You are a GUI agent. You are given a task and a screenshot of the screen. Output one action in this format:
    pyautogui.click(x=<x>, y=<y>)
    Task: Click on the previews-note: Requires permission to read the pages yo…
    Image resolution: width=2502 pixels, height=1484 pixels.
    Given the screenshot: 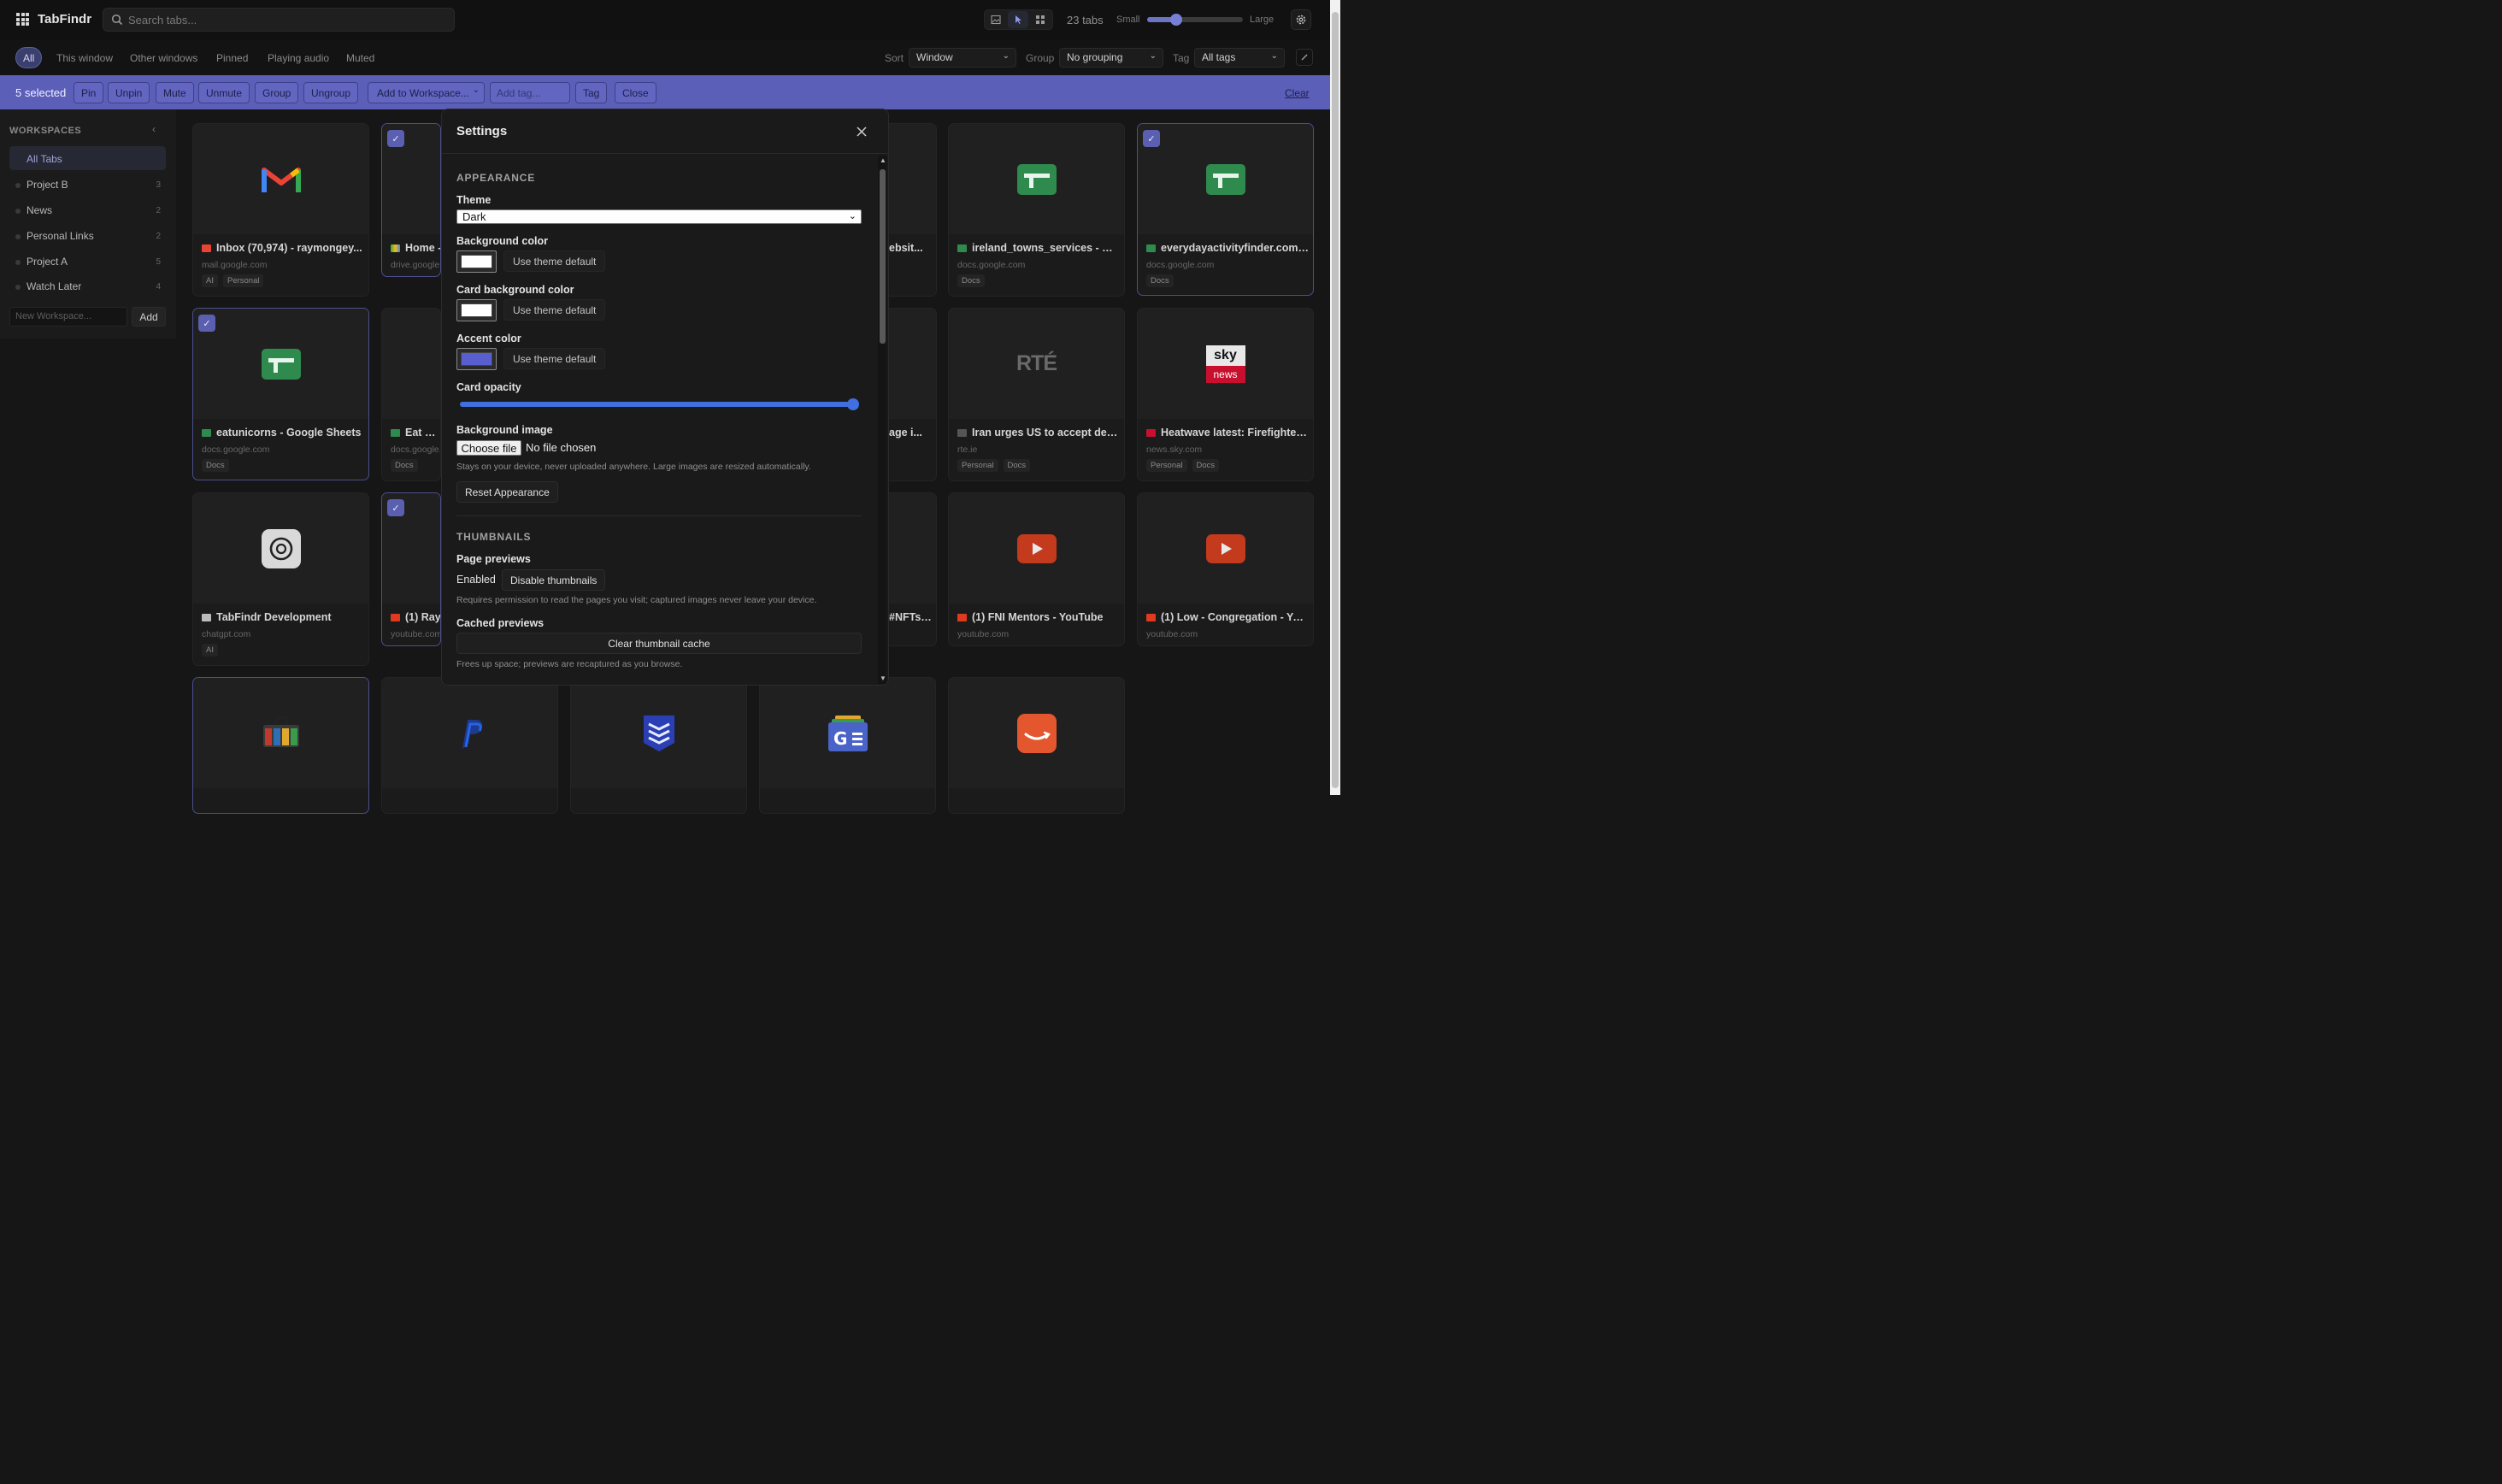 What is the action you would take?
    pyautogui.click(x=636, y=600)
    